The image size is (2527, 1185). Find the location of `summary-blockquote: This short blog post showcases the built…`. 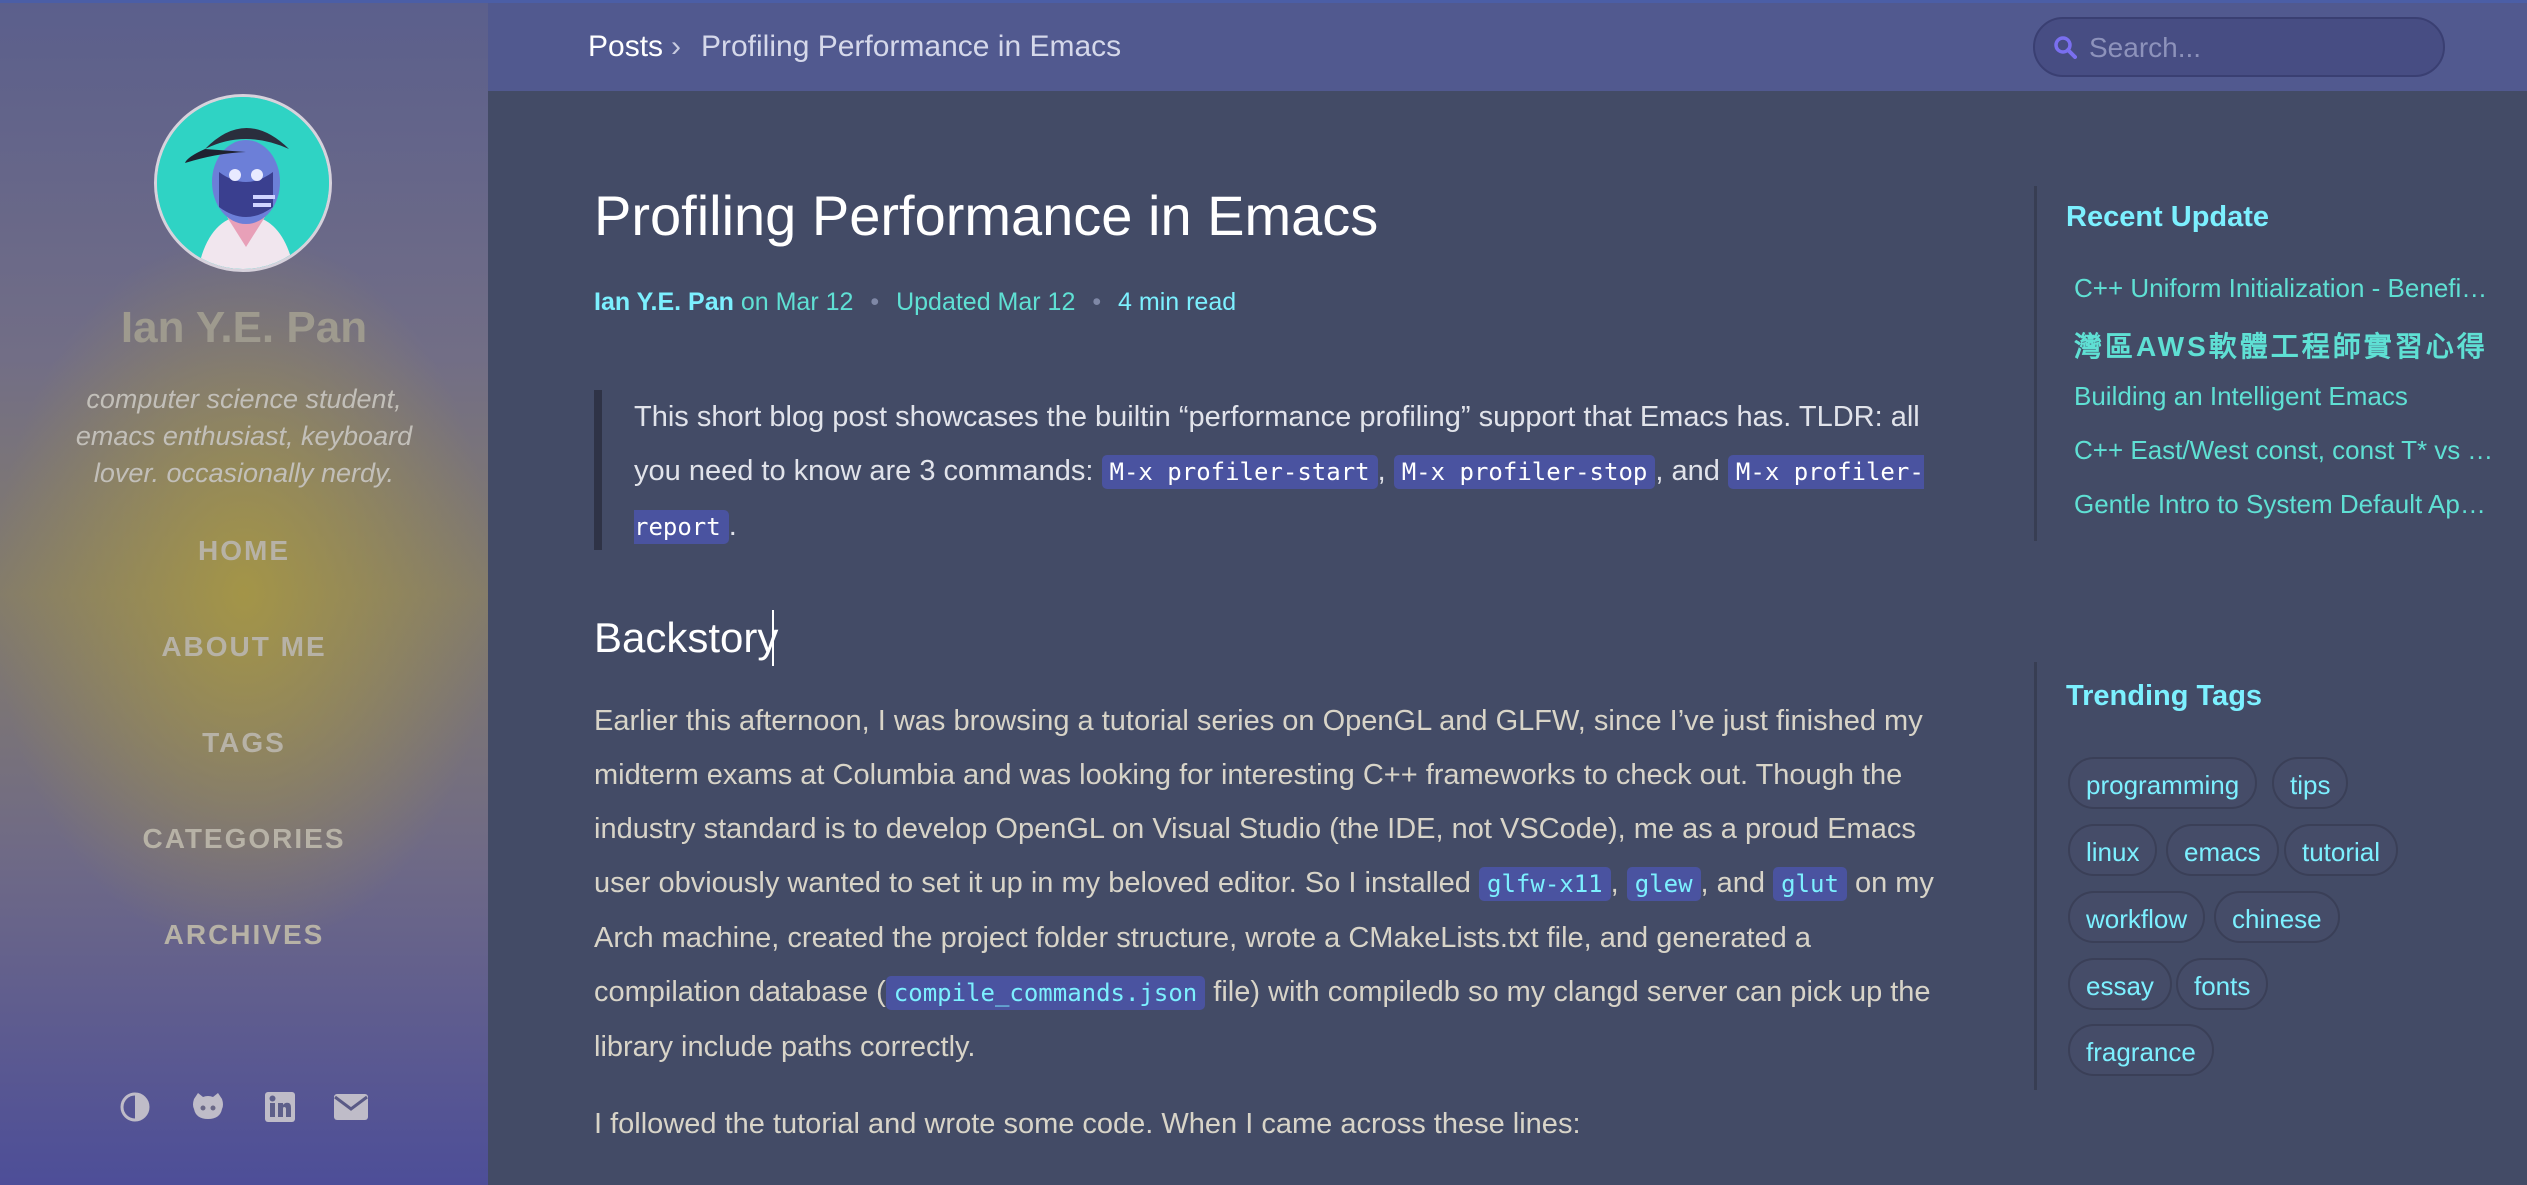

summary-blockquote: This short blog post showcases the built… is located at coordinates (1259, 470).